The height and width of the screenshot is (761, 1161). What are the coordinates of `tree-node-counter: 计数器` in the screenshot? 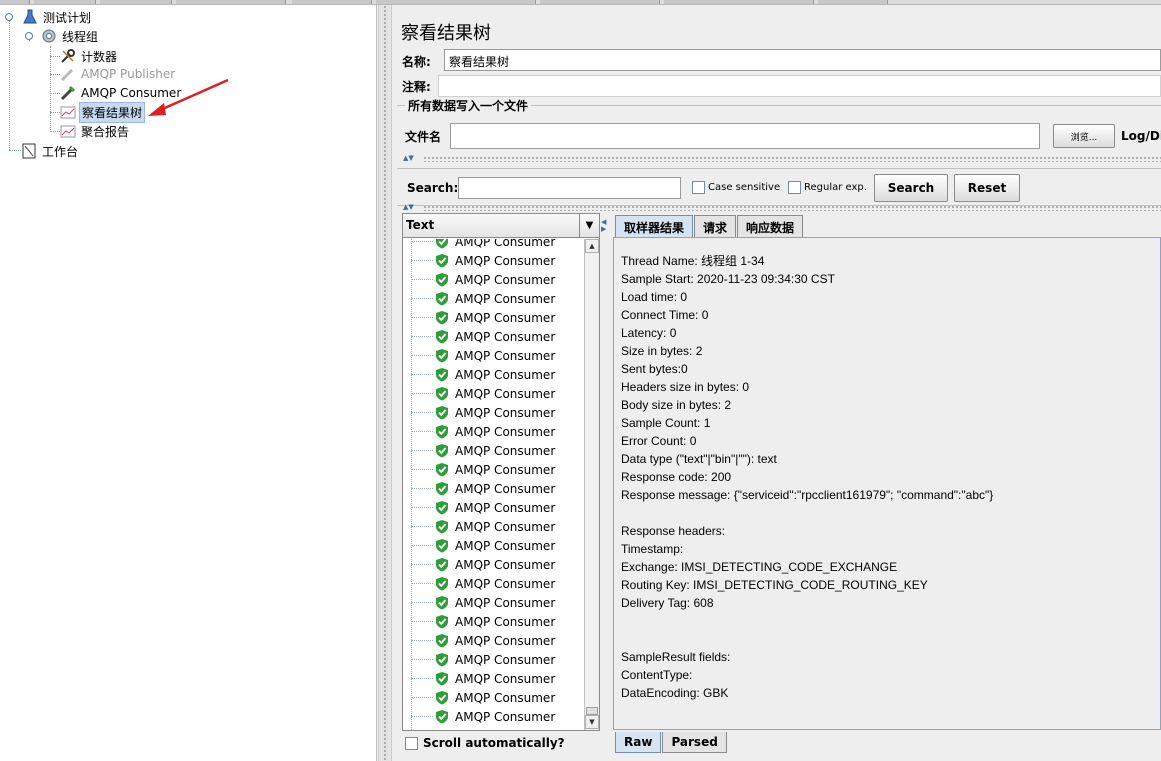 It's located at (89, 56).